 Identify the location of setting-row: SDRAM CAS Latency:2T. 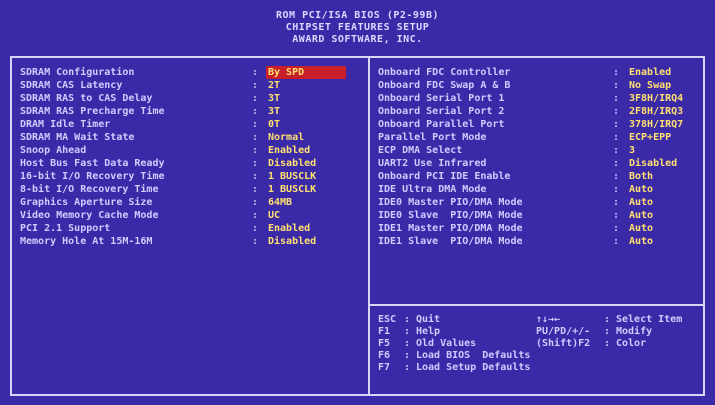
(190, 85).